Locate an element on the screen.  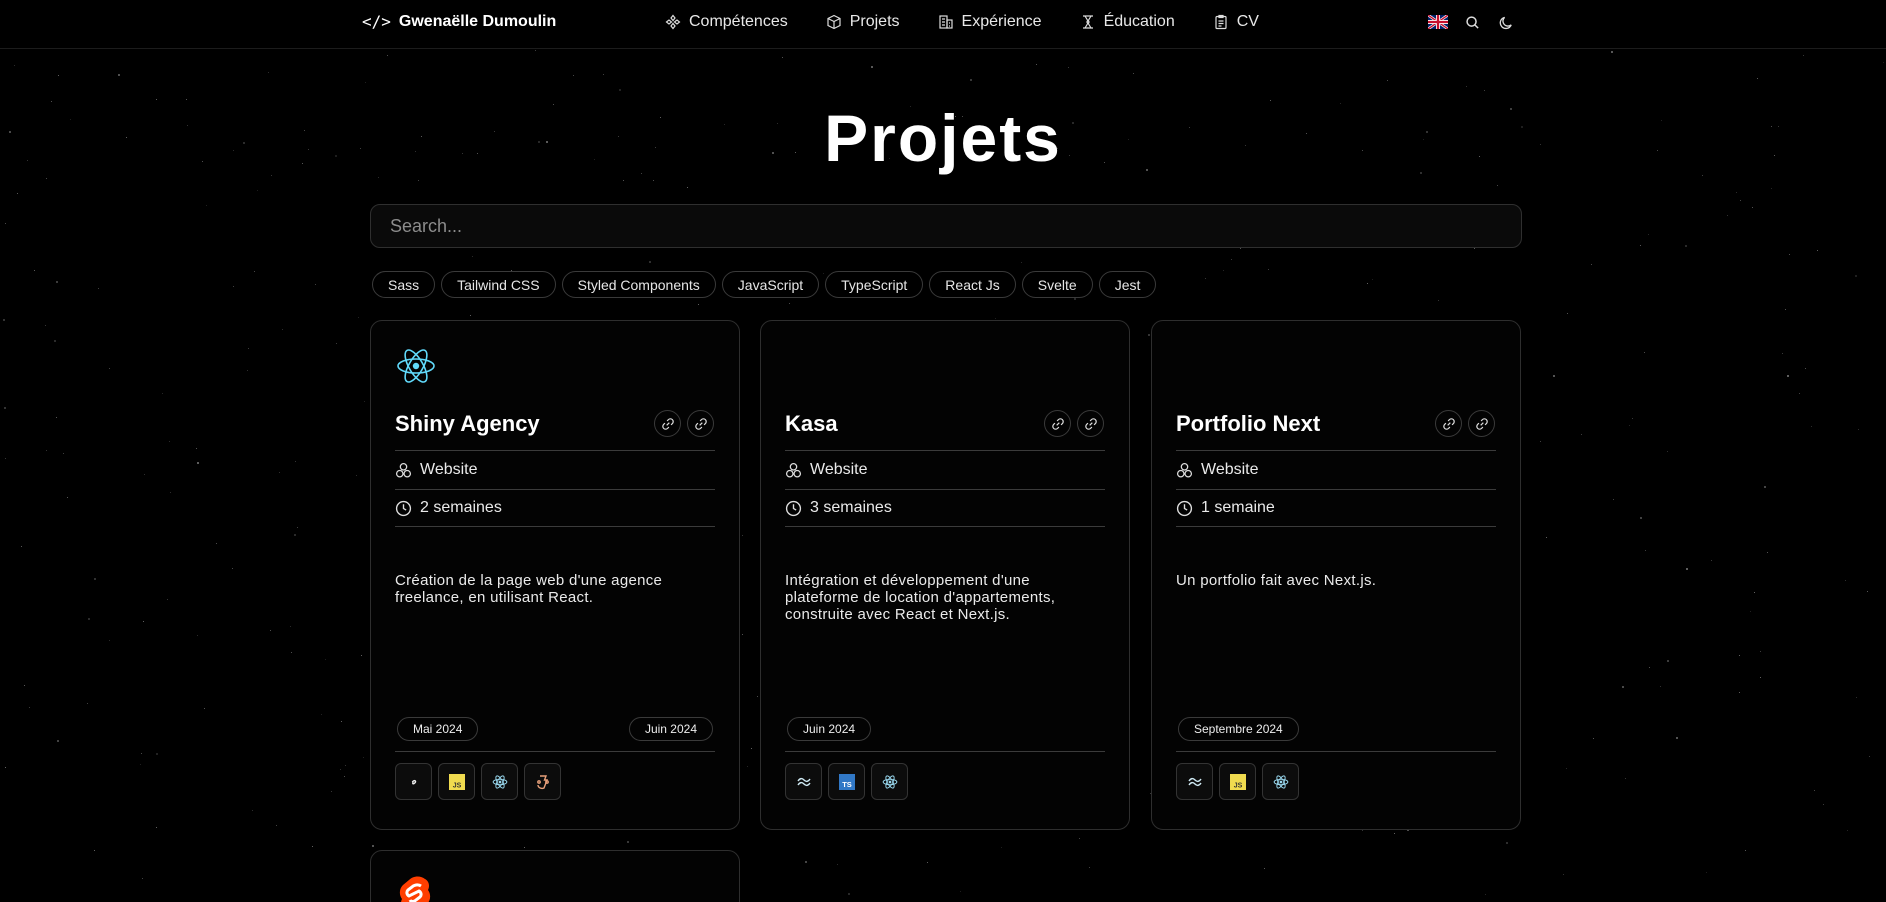
moon-icon is located at coordinates (1506, 22).